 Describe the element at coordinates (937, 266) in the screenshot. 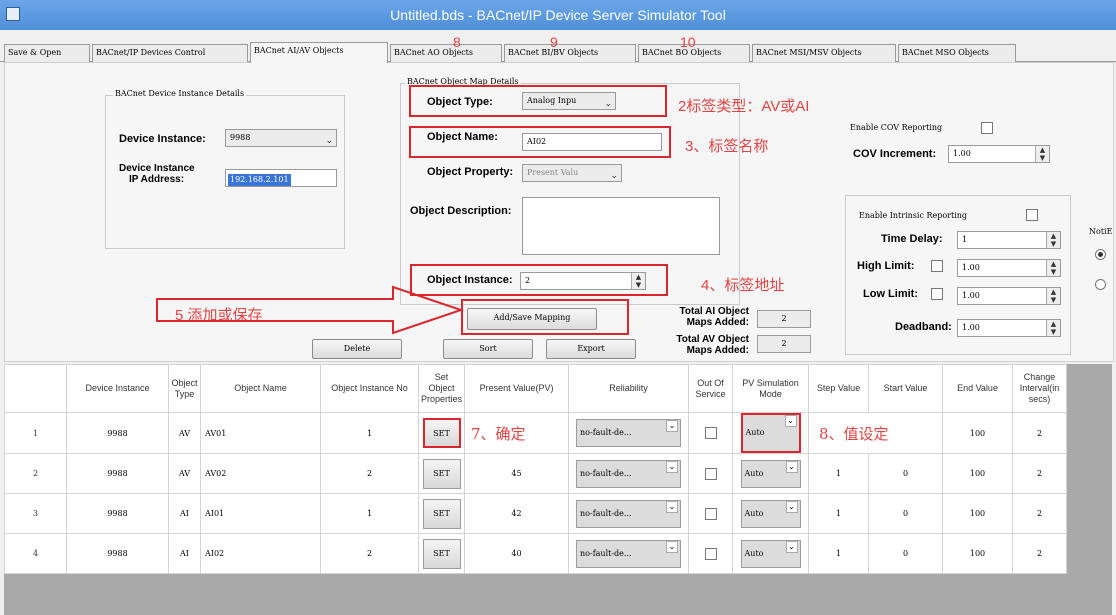

I see `high-limit-checkbox` at that location.